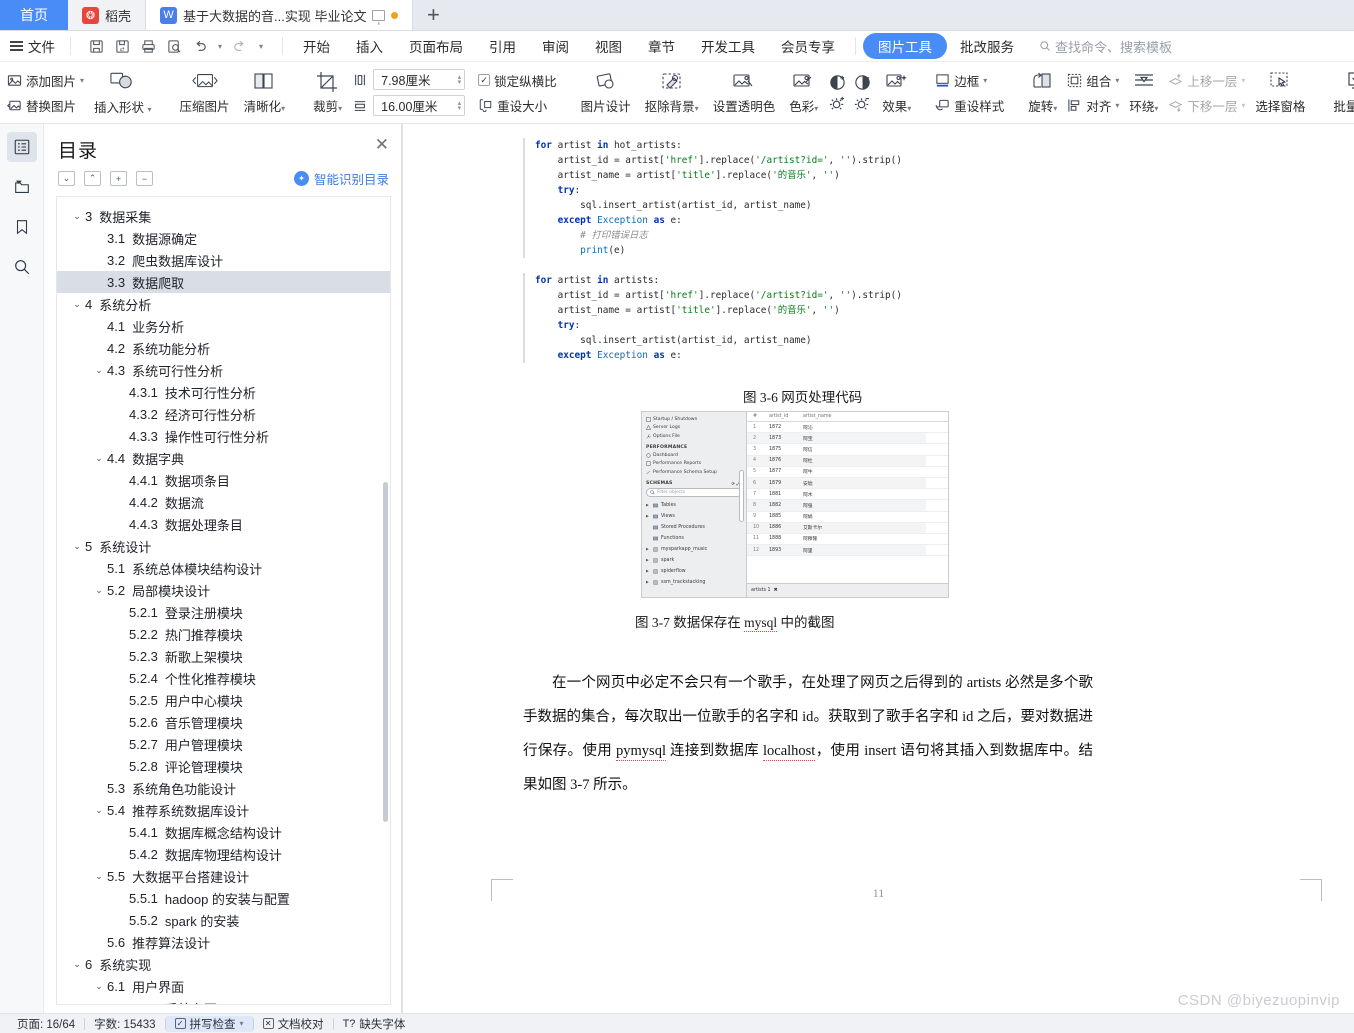  I want to click on set-transparent-color-button: 设置透明色, so click(744, 93).